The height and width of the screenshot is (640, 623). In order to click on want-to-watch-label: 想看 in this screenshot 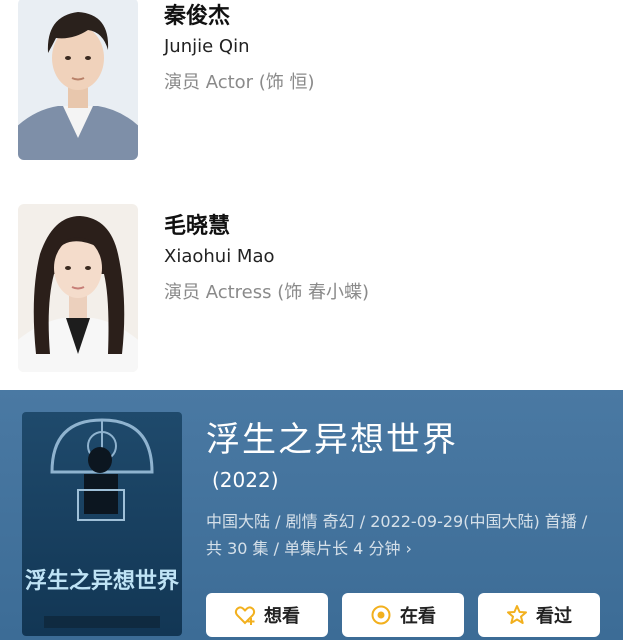, I will do `click(282, 616)`.